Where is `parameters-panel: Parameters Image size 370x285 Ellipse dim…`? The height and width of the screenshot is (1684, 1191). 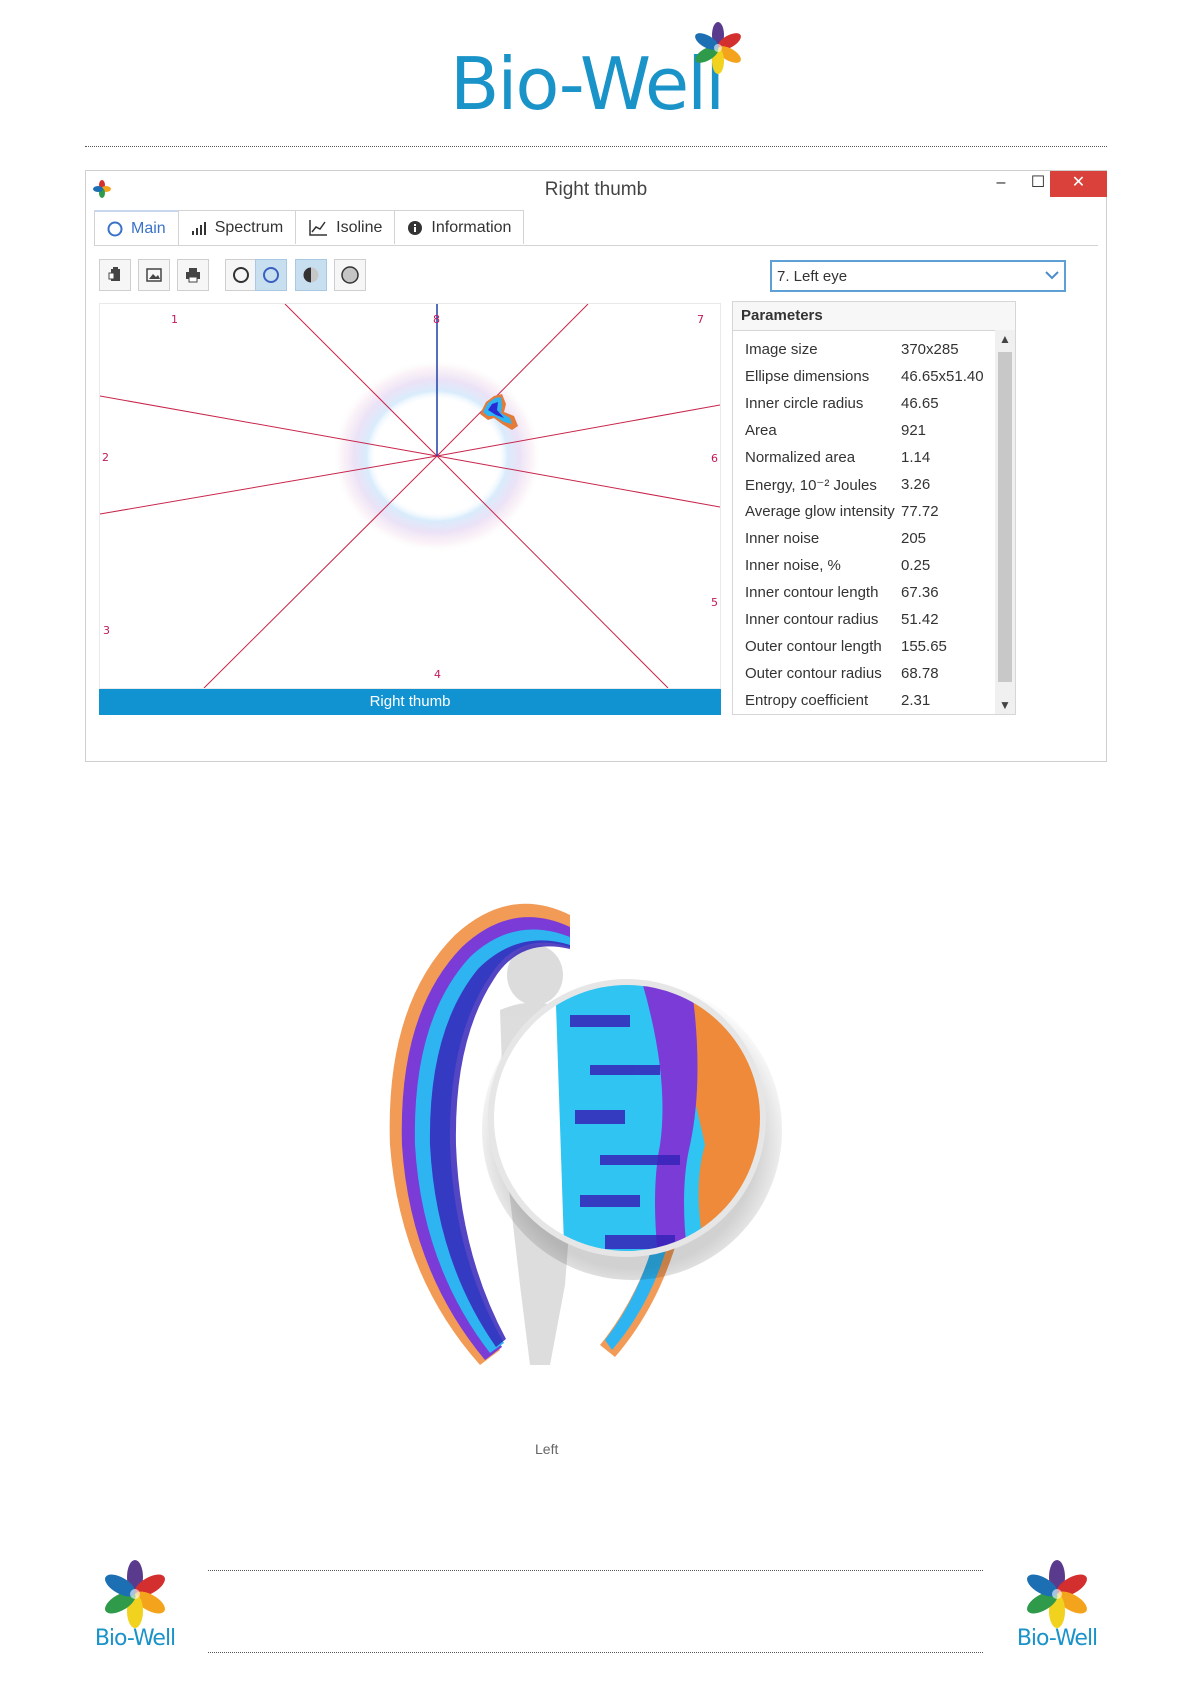 parameters-panel: Parameters Image size 370x285 Ellipse dim… is located at coordinates (874, 508).